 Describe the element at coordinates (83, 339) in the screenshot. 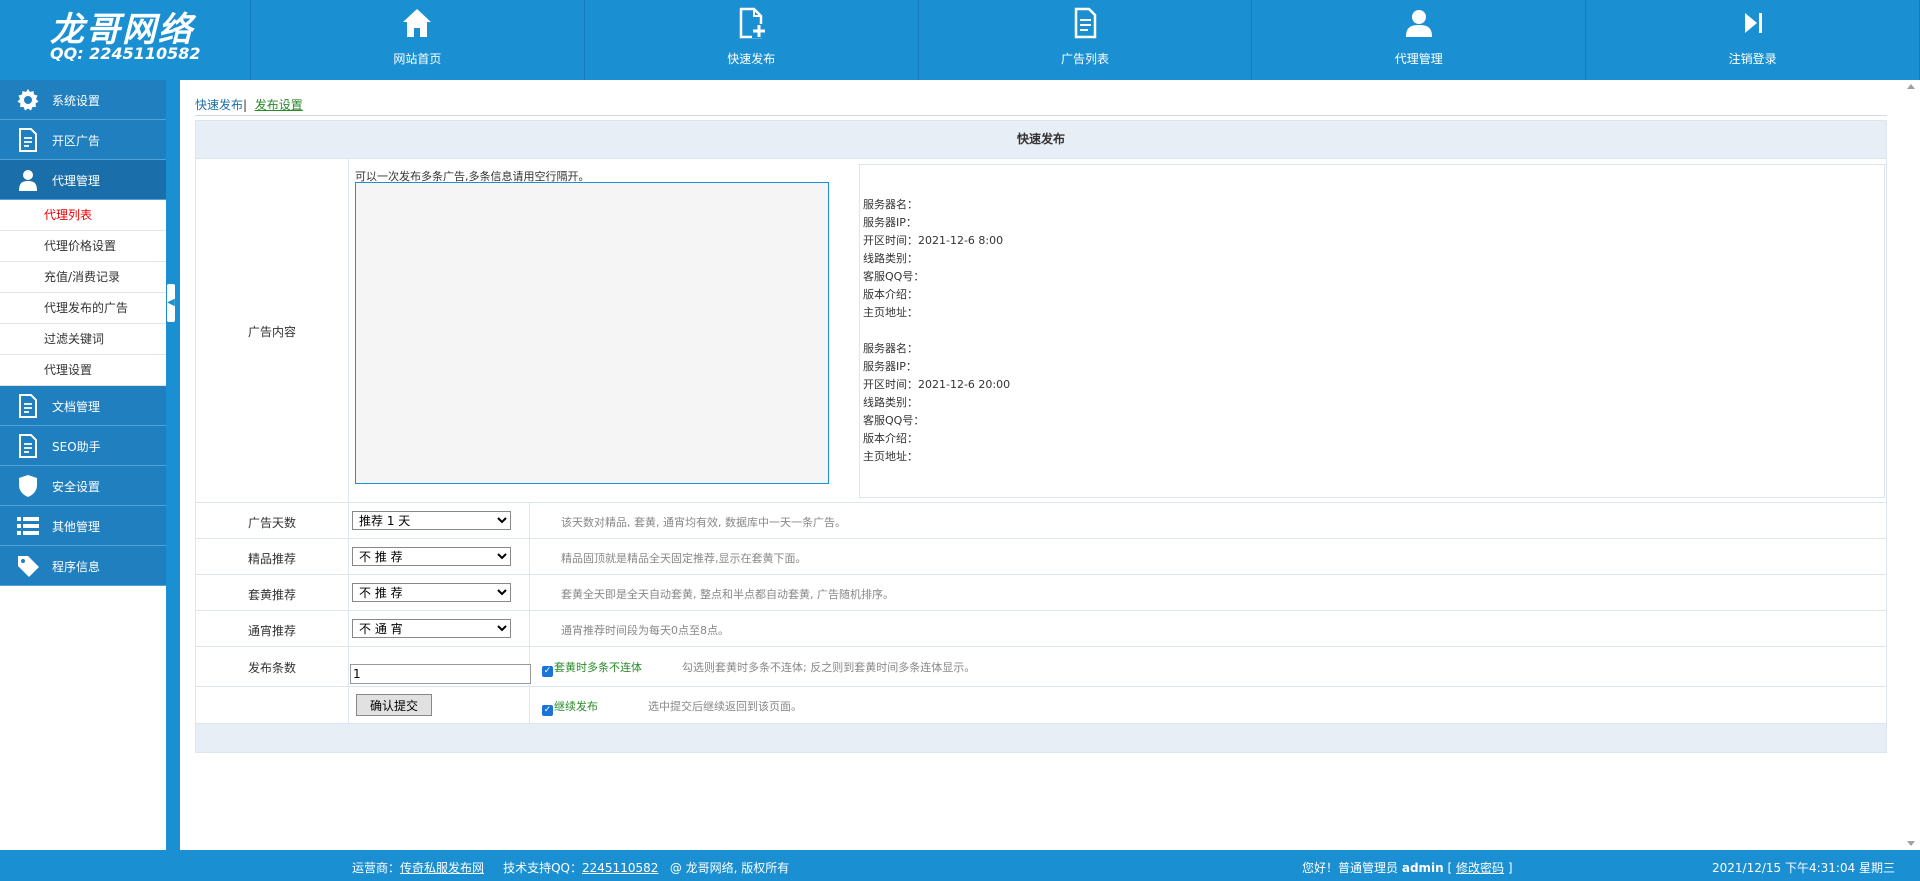

I see `sidebar-sub-filter-keywords: 过滤关键词` at that location.